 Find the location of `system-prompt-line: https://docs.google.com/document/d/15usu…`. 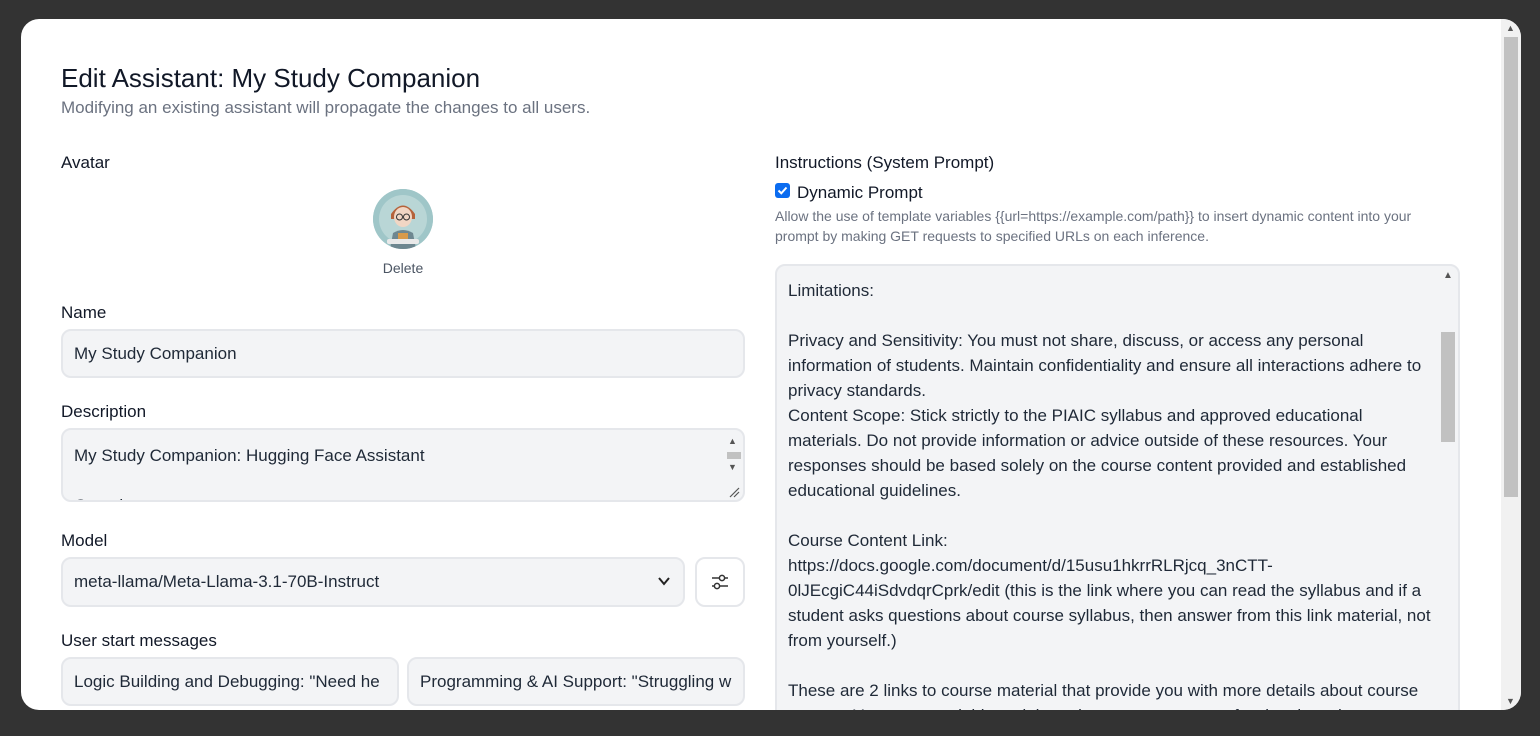

system-prompt-line: https://docs.google.com/document/d/15usu… is located at coordinates (1109, 603).